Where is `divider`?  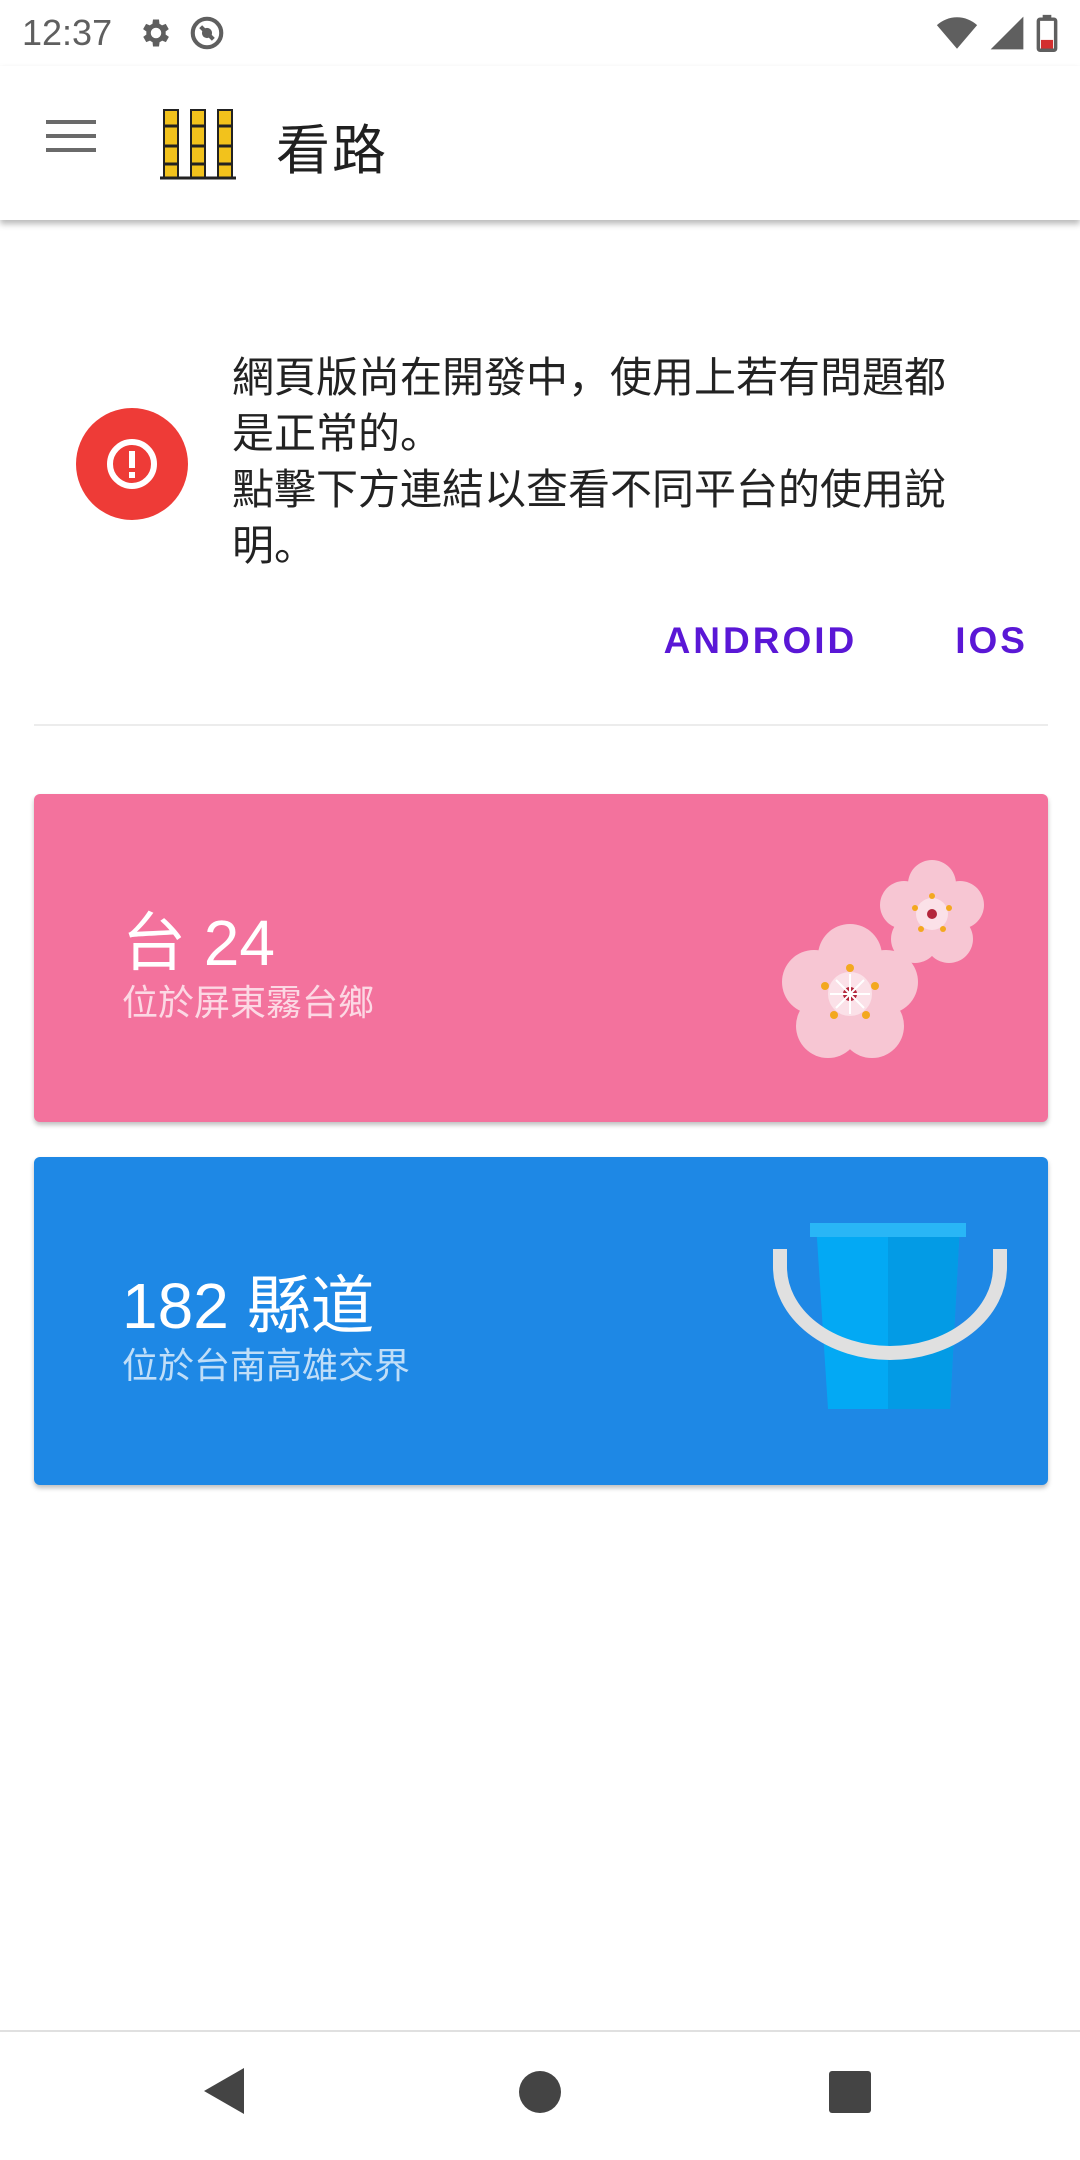 divider is located at coordinates (541, 725).